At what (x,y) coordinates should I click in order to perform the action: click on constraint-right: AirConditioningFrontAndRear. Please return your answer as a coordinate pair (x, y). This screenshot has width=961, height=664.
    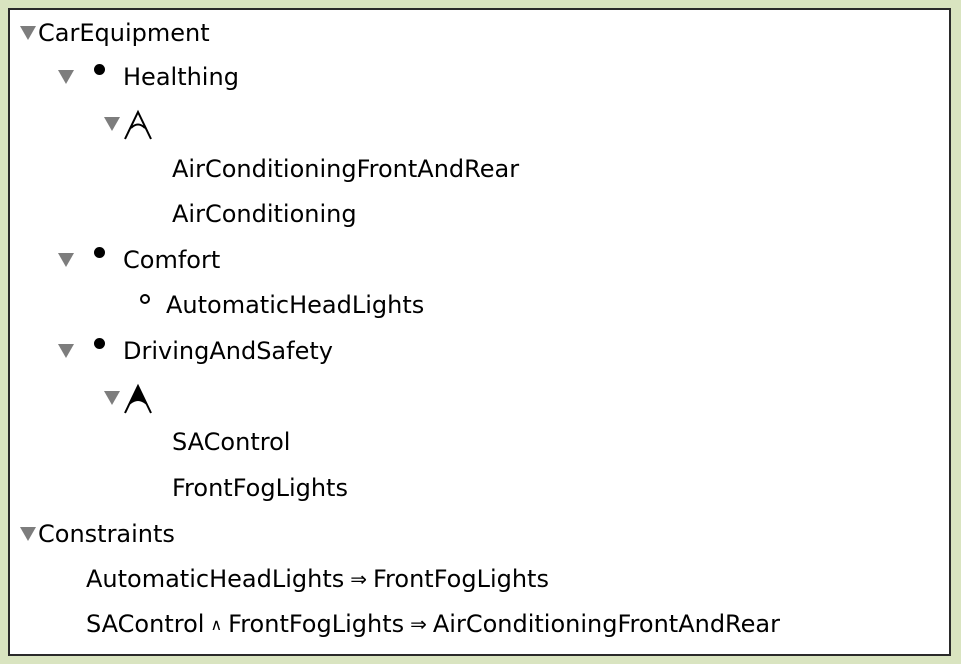
    Looking at the image, I should click on (606, 624).